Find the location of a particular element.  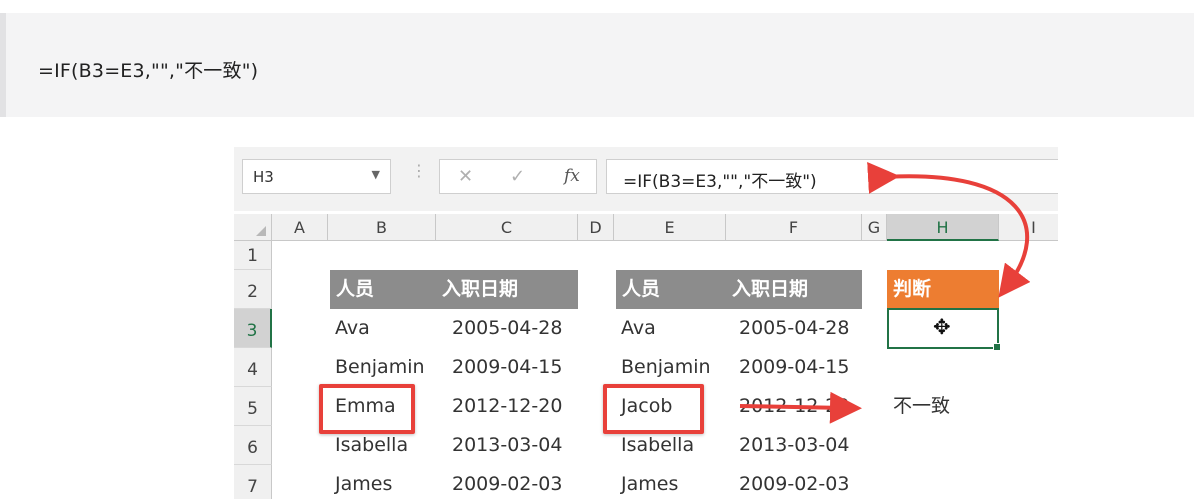

arrow-to-result is located at coordinates (800, 407).